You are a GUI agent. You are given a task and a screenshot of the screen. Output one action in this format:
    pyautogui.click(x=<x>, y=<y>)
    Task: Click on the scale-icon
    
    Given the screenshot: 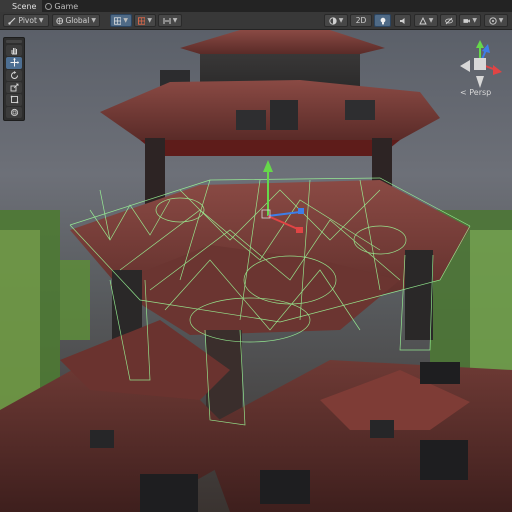 What is the action you would take?
    pyautogui.click(x=14, y=87)
    